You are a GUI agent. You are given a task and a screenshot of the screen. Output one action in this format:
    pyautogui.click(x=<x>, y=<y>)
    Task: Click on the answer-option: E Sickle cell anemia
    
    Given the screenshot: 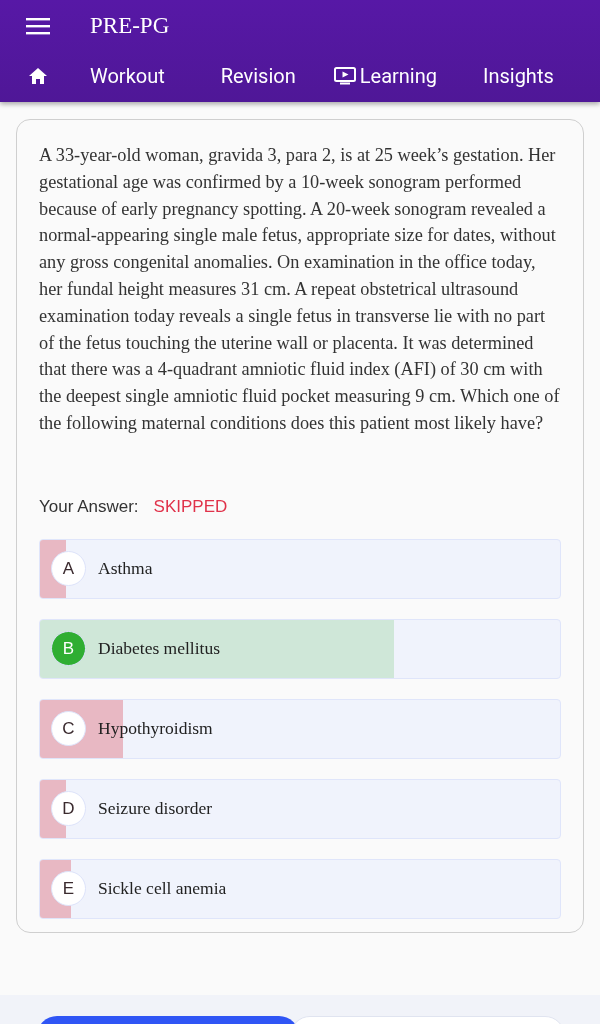 What is the action you would take?
    pyautogui.click(x=300, y=888)
    